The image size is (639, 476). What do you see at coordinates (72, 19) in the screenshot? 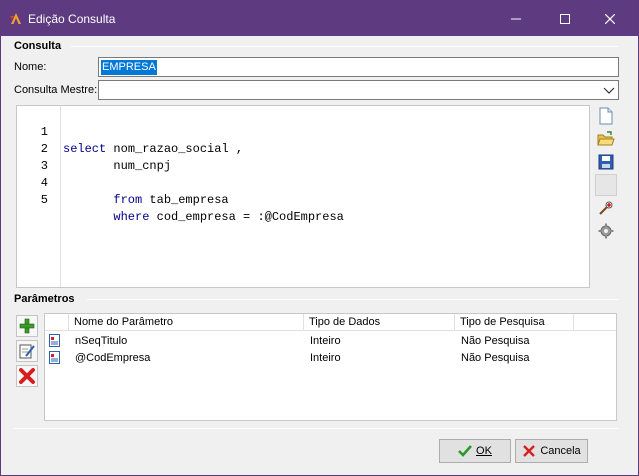
I see `window-title: Edição Consulta` at bounding box center [72, 19].